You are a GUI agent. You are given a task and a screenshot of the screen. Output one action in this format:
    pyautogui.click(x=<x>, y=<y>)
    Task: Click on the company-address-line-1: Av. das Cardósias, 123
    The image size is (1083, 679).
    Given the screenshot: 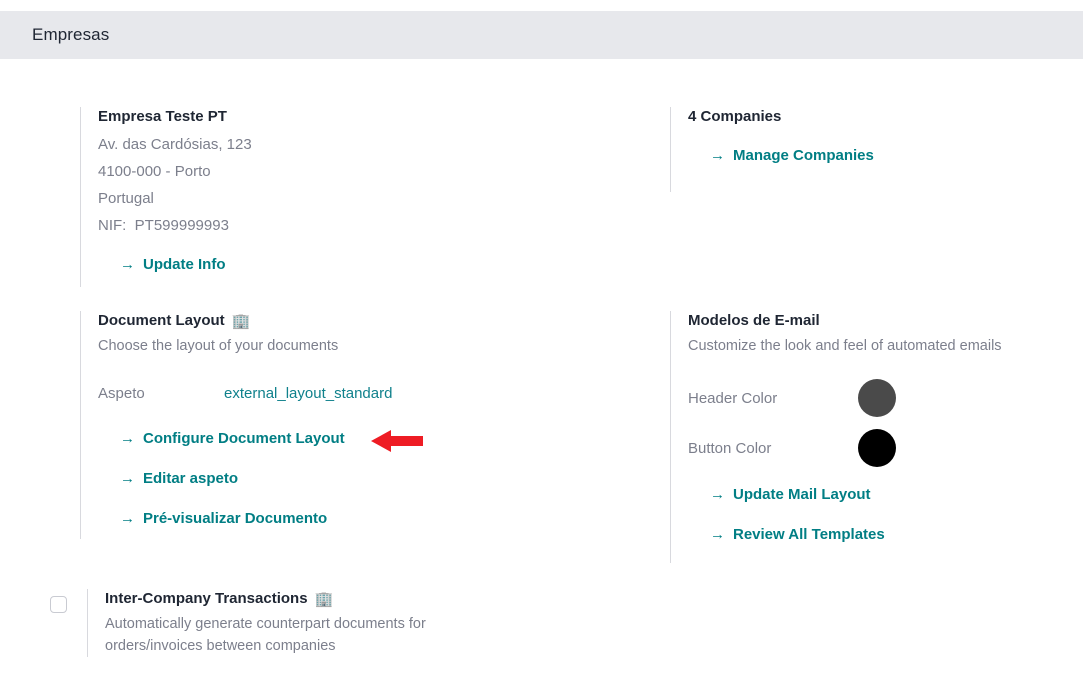 What is the action you would take?
    pyautogui.click(x=175, y=144)
    